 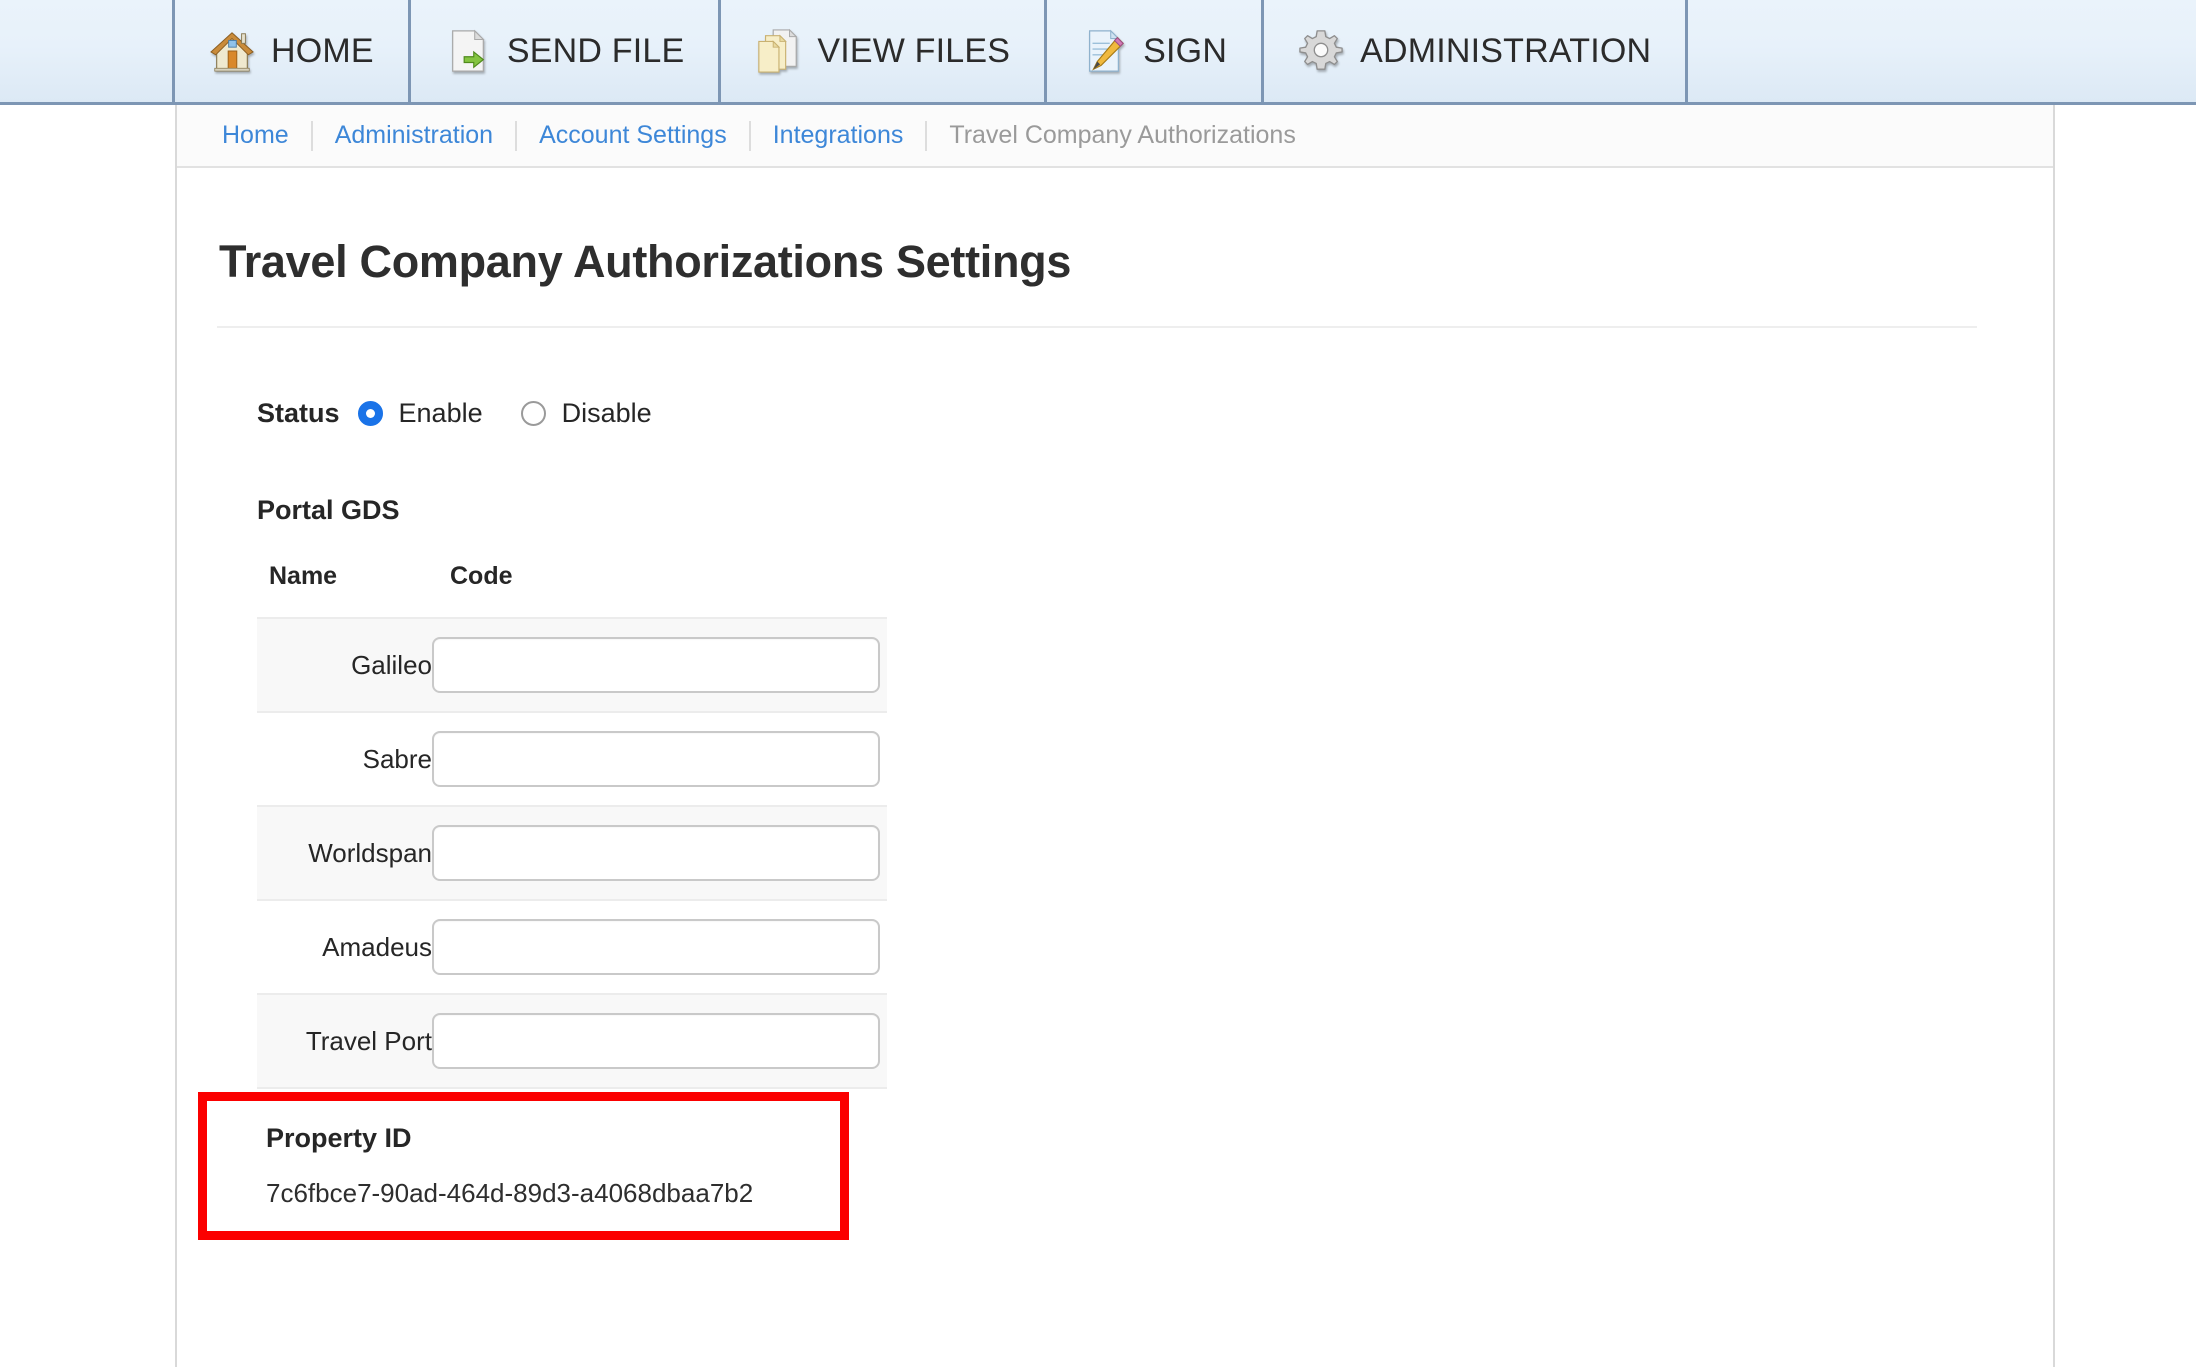 What do you see at coordinates (595, 50) in the screenshot?
I see `nav-tab-label: SEND FILE` at bounding box center [595, 50].